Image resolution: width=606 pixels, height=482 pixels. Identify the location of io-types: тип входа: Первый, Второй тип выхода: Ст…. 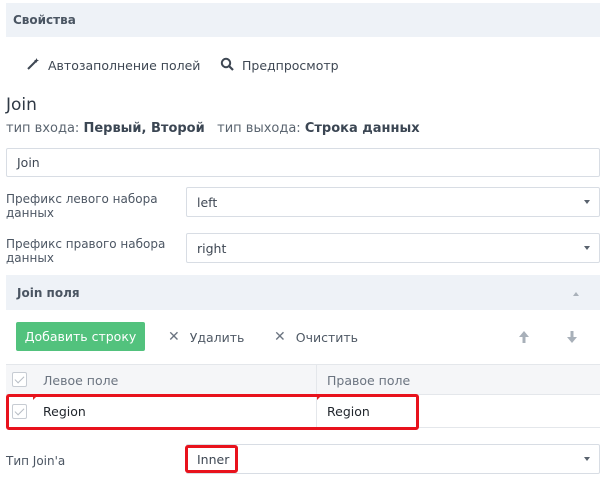
(213, 128).